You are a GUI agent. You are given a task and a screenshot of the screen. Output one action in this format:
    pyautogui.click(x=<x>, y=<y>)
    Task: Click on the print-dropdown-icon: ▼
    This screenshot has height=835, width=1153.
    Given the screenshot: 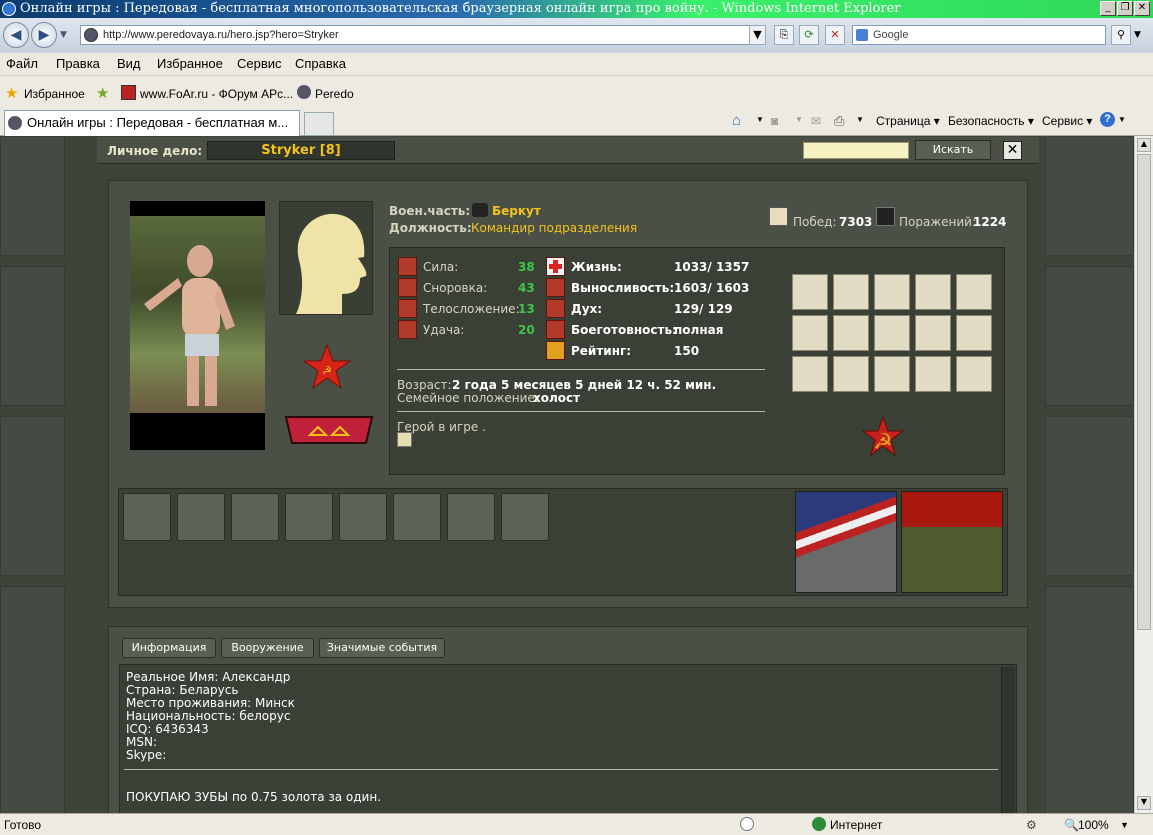 What is the action you would take?
    pyautogui.click(x=860, y=119)
    